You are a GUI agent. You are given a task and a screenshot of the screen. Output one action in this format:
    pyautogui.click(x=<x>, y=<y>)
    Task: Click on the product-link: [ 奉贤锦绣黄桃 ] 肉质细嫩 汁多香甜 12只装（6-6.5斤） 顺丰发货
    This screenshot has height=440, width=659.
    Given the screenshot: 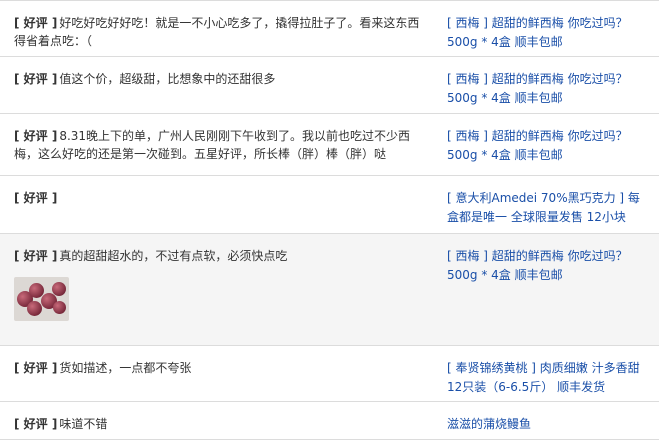 What is the action you would take?
    pyautogui.click(x=543, y=377)
    